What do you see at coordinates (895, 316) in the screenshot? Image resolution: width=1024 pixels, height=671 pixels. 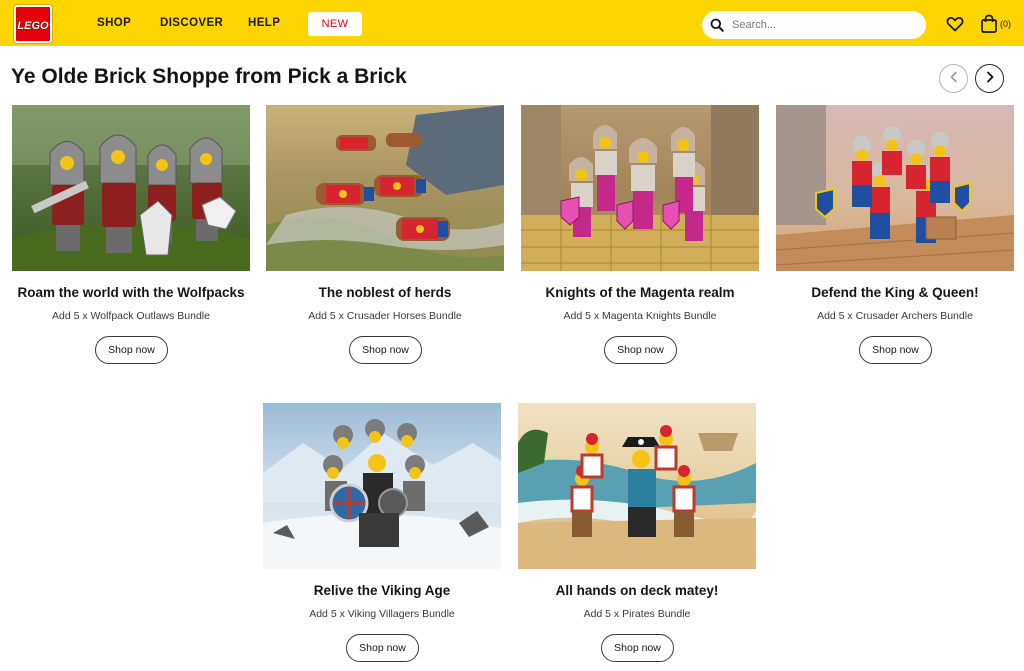 I see `card-subtitle: Add 5 x Crusader Archers Bundle` at bounding box center [895, 316].